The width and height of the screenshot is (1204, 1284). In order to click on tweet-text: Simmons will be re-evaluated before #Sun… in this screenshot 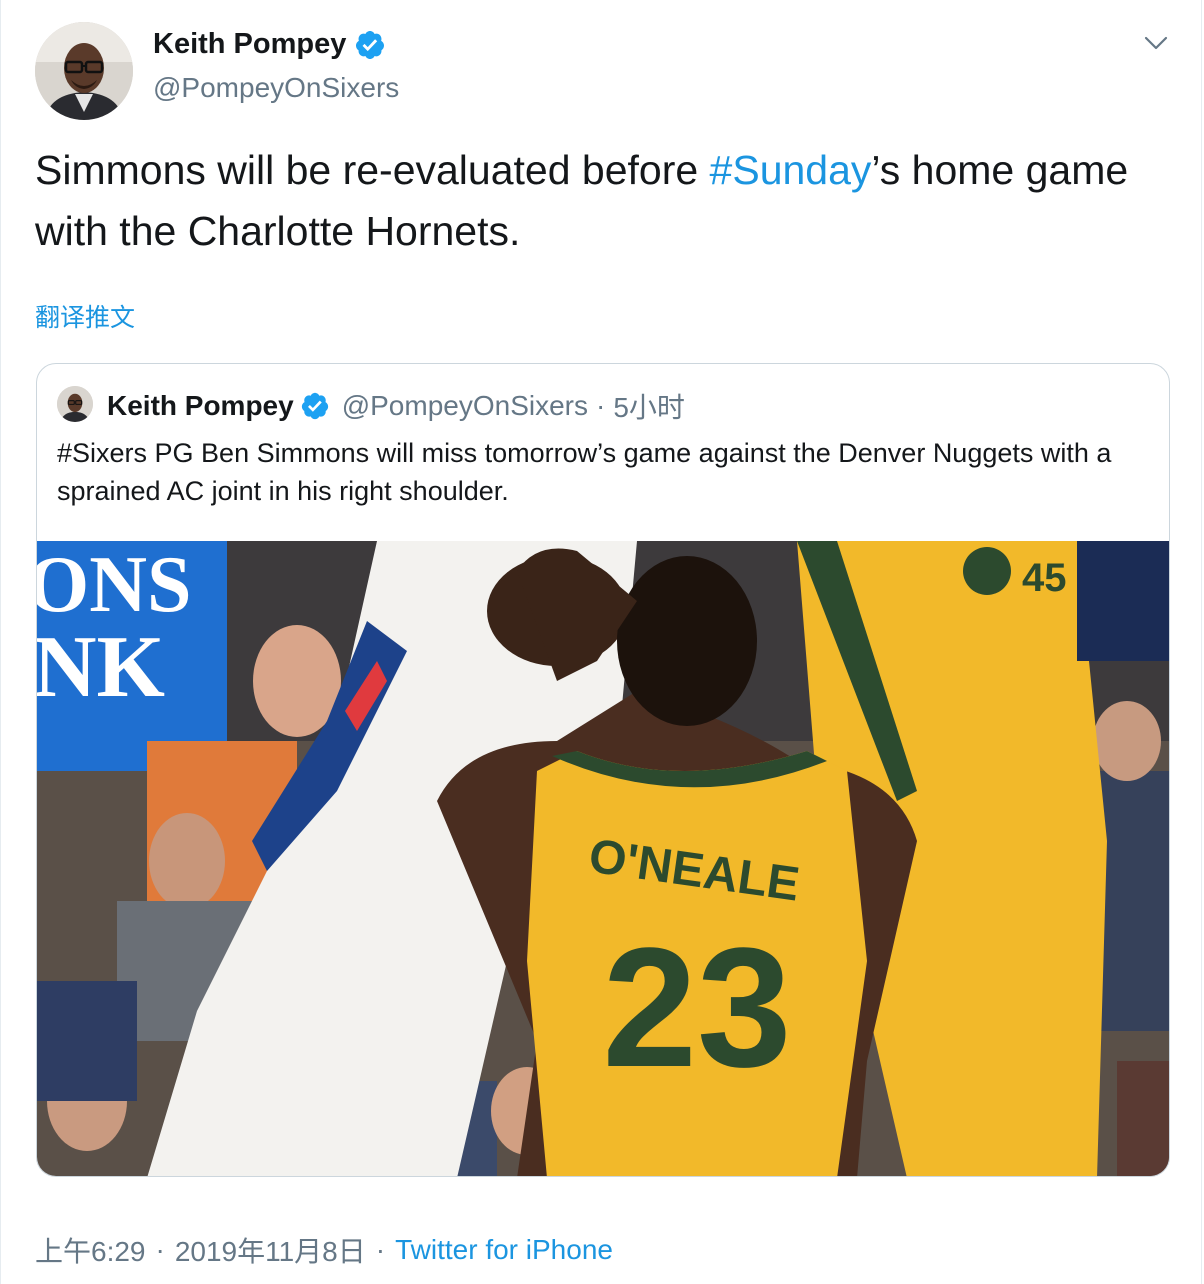, I will do `click(595, 201)`.